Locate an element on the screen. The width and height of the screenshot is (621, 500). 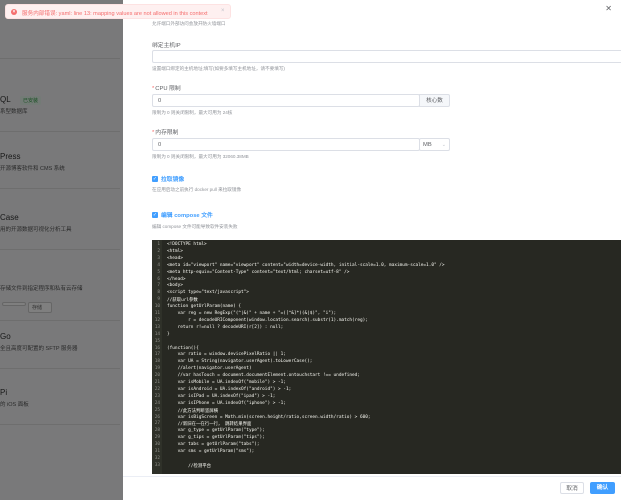
line-number: 8 is located at coordinates (158, 293).